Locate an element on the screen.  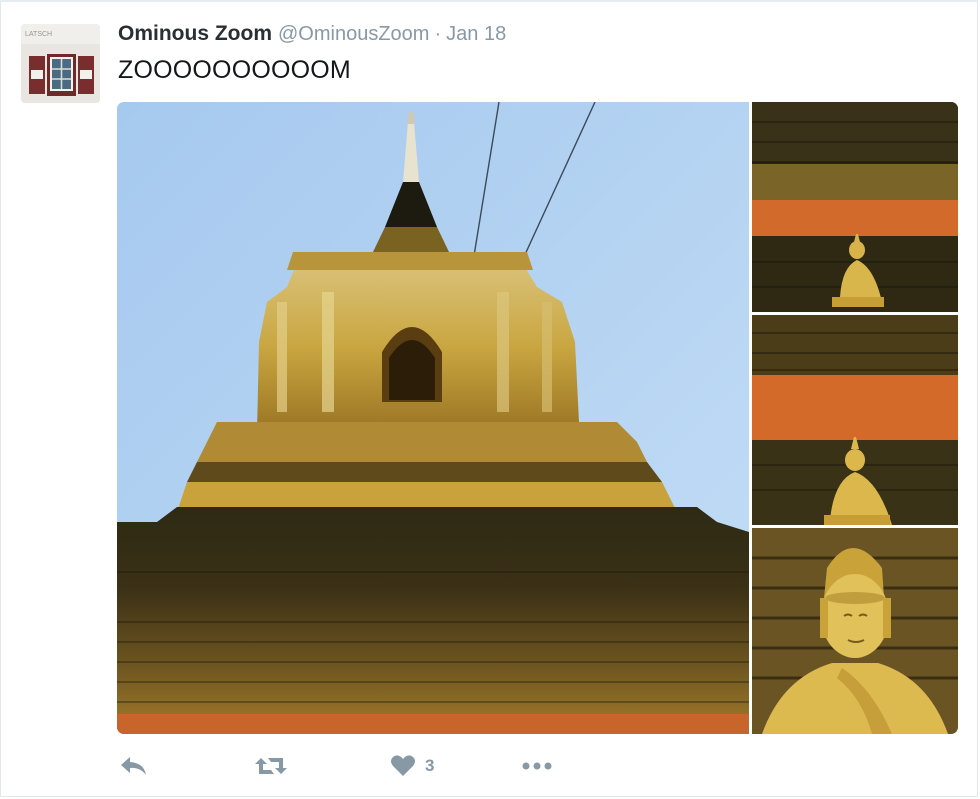
tweet-header: Ominous Zoom @OminousZoom · Jan 18 is located at coordinates (312, 35).